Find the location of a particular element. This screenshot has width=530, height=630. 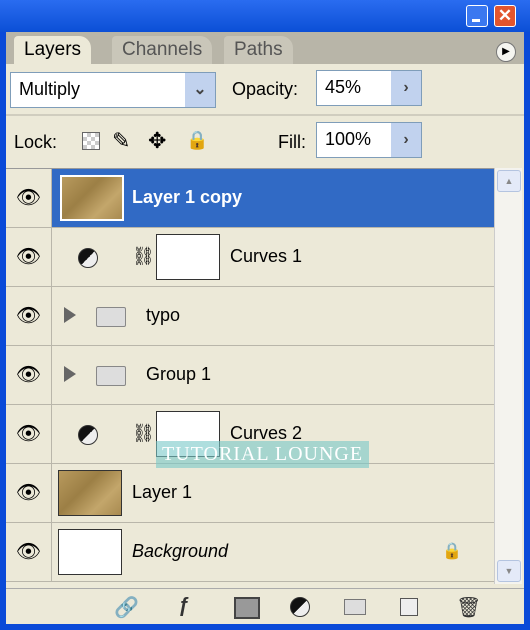

fill-value: 100% is located at coordinates (348, 139).